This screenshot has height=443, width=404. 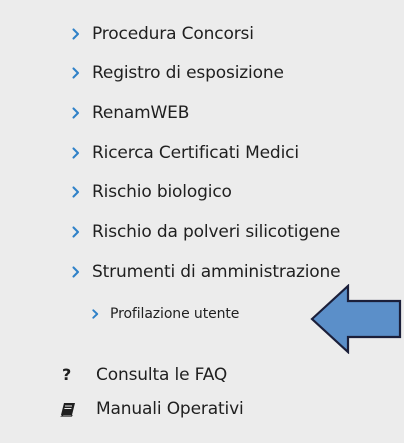 I want to click on question-icon: ?, so click(x=67, y=374).